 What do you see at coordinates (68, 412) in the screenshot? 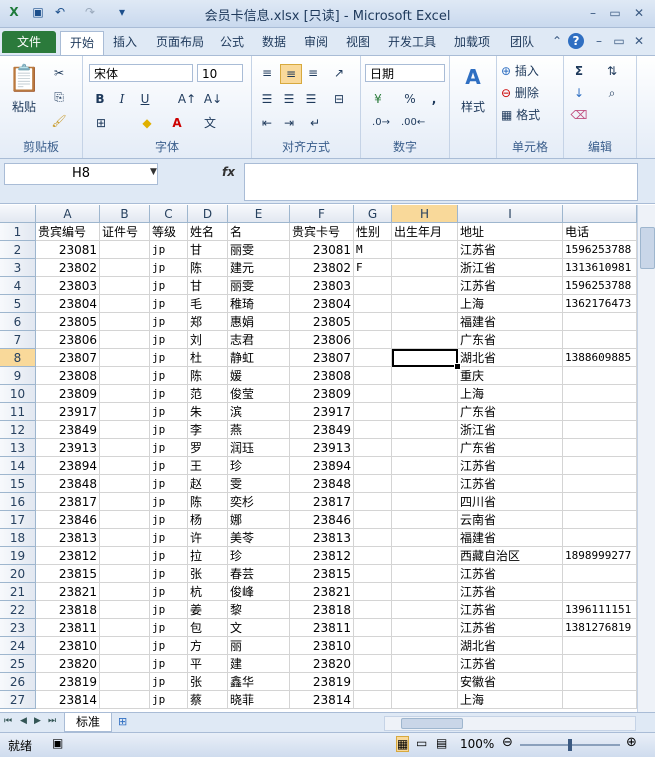
I see `data-cell: 23917` at bounding box center [68, 412].